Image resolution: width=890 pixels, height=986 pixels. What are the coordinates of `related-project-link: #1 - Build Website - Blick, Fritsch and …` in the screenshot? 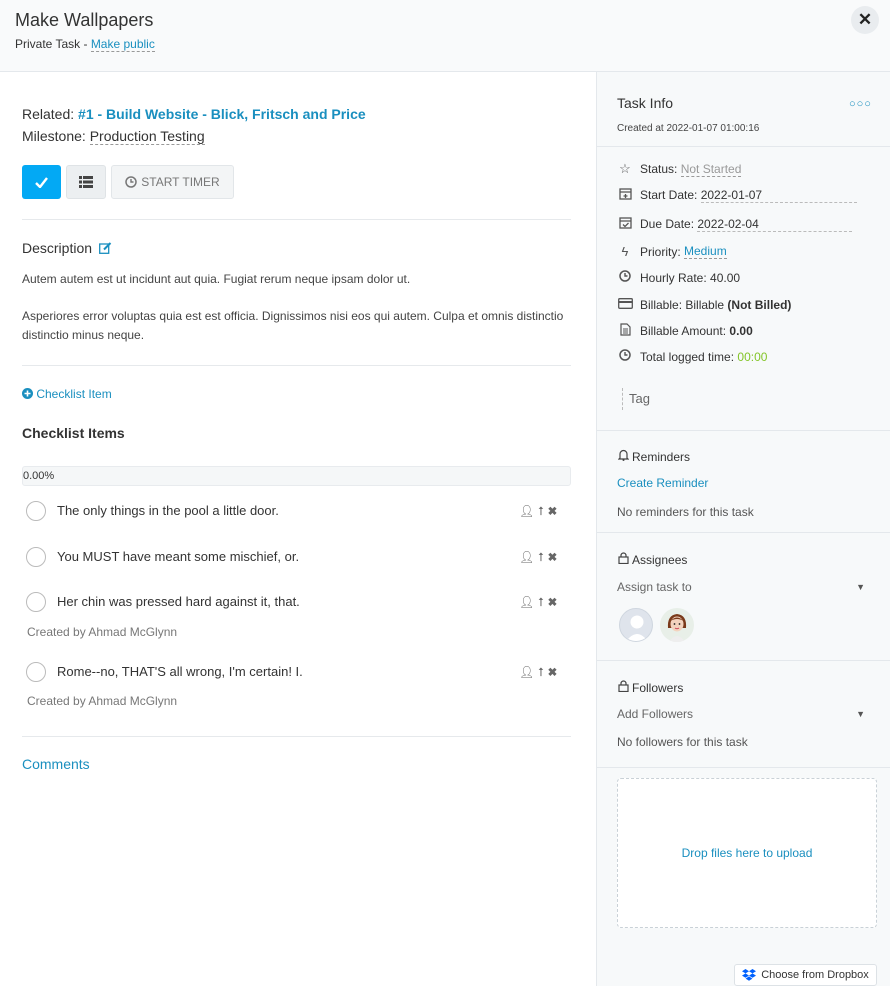 It's located at (222, 114).